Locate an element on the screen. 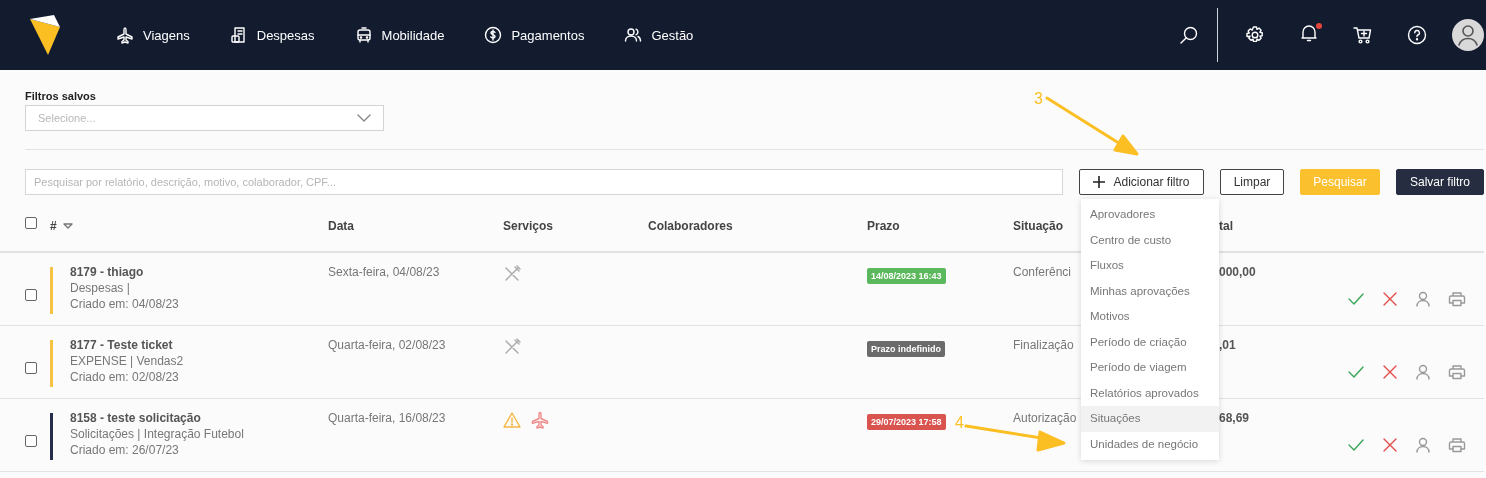  people-icon is located at coordinates (633, 35).